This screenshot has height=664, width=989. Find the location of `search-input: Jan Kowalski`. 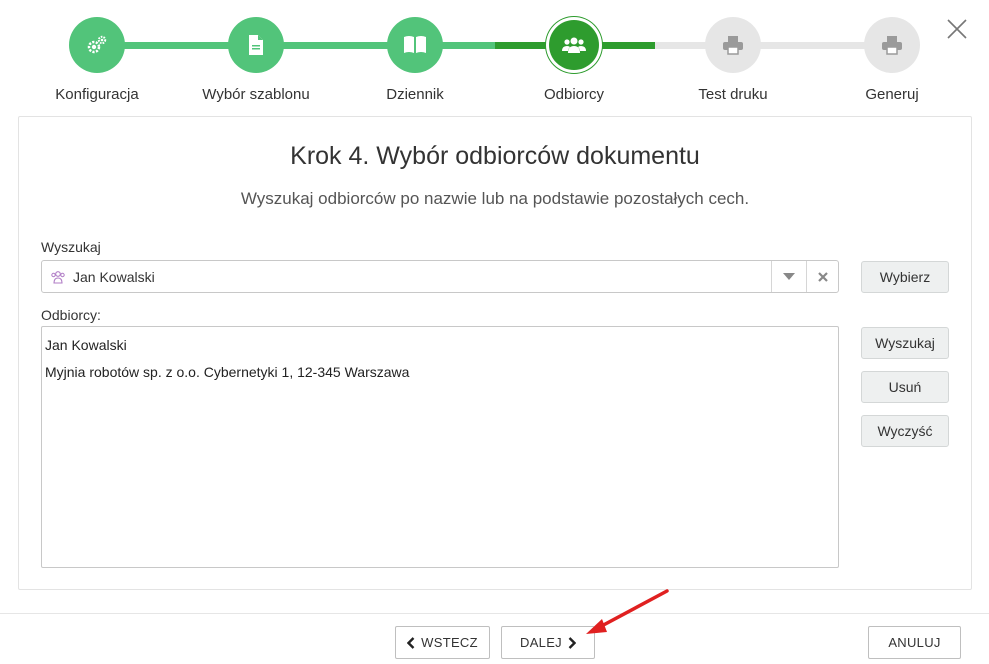

search-input: Jan Kowalski is located at coordinates (114, 277).